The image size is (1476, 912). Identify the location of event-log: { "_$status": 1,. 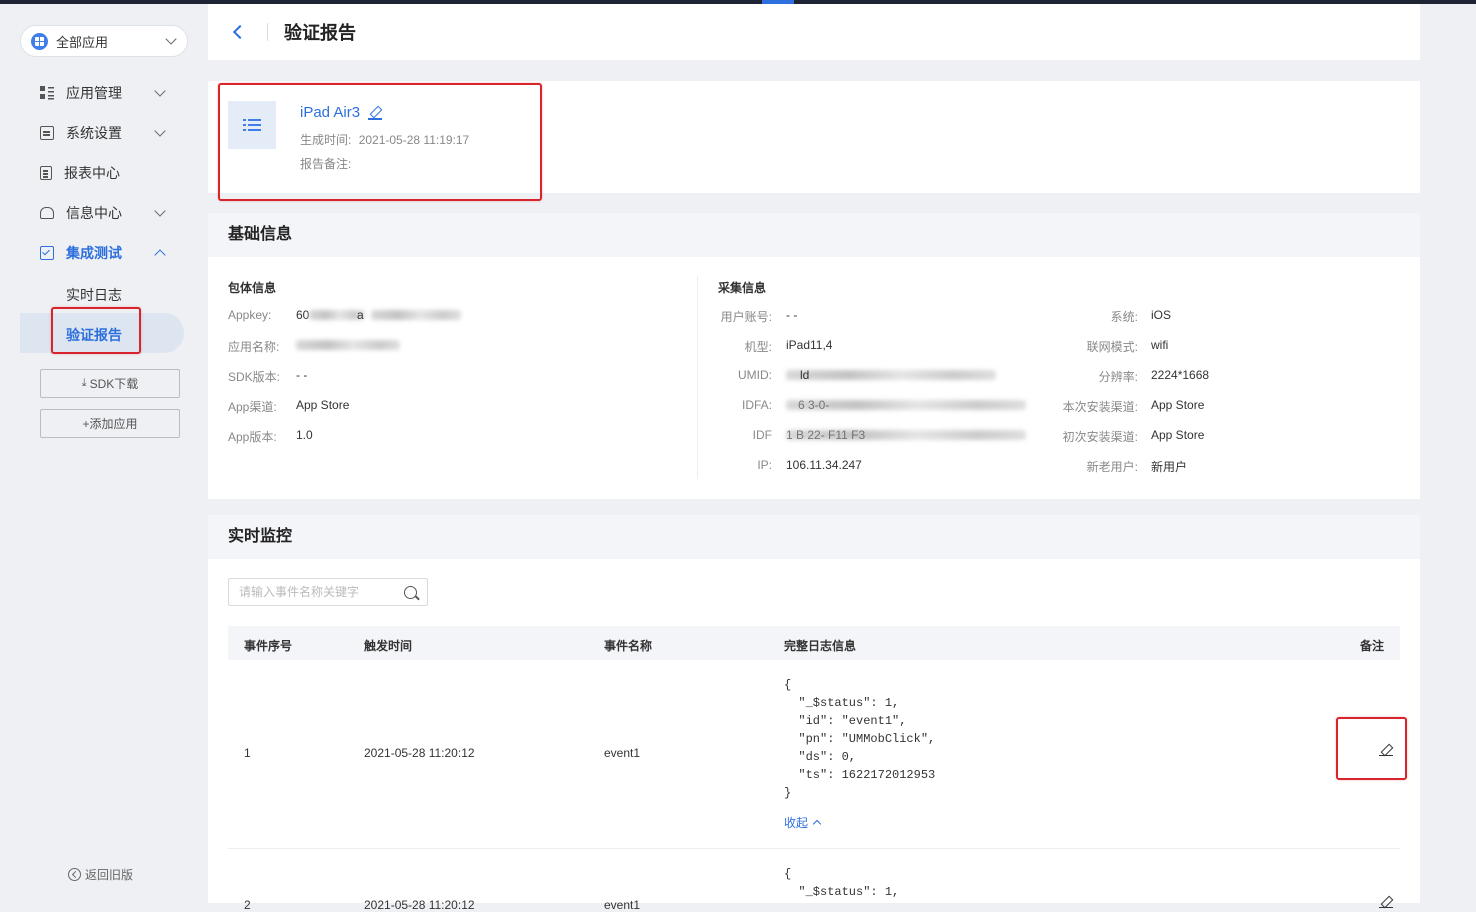
(842, 883).